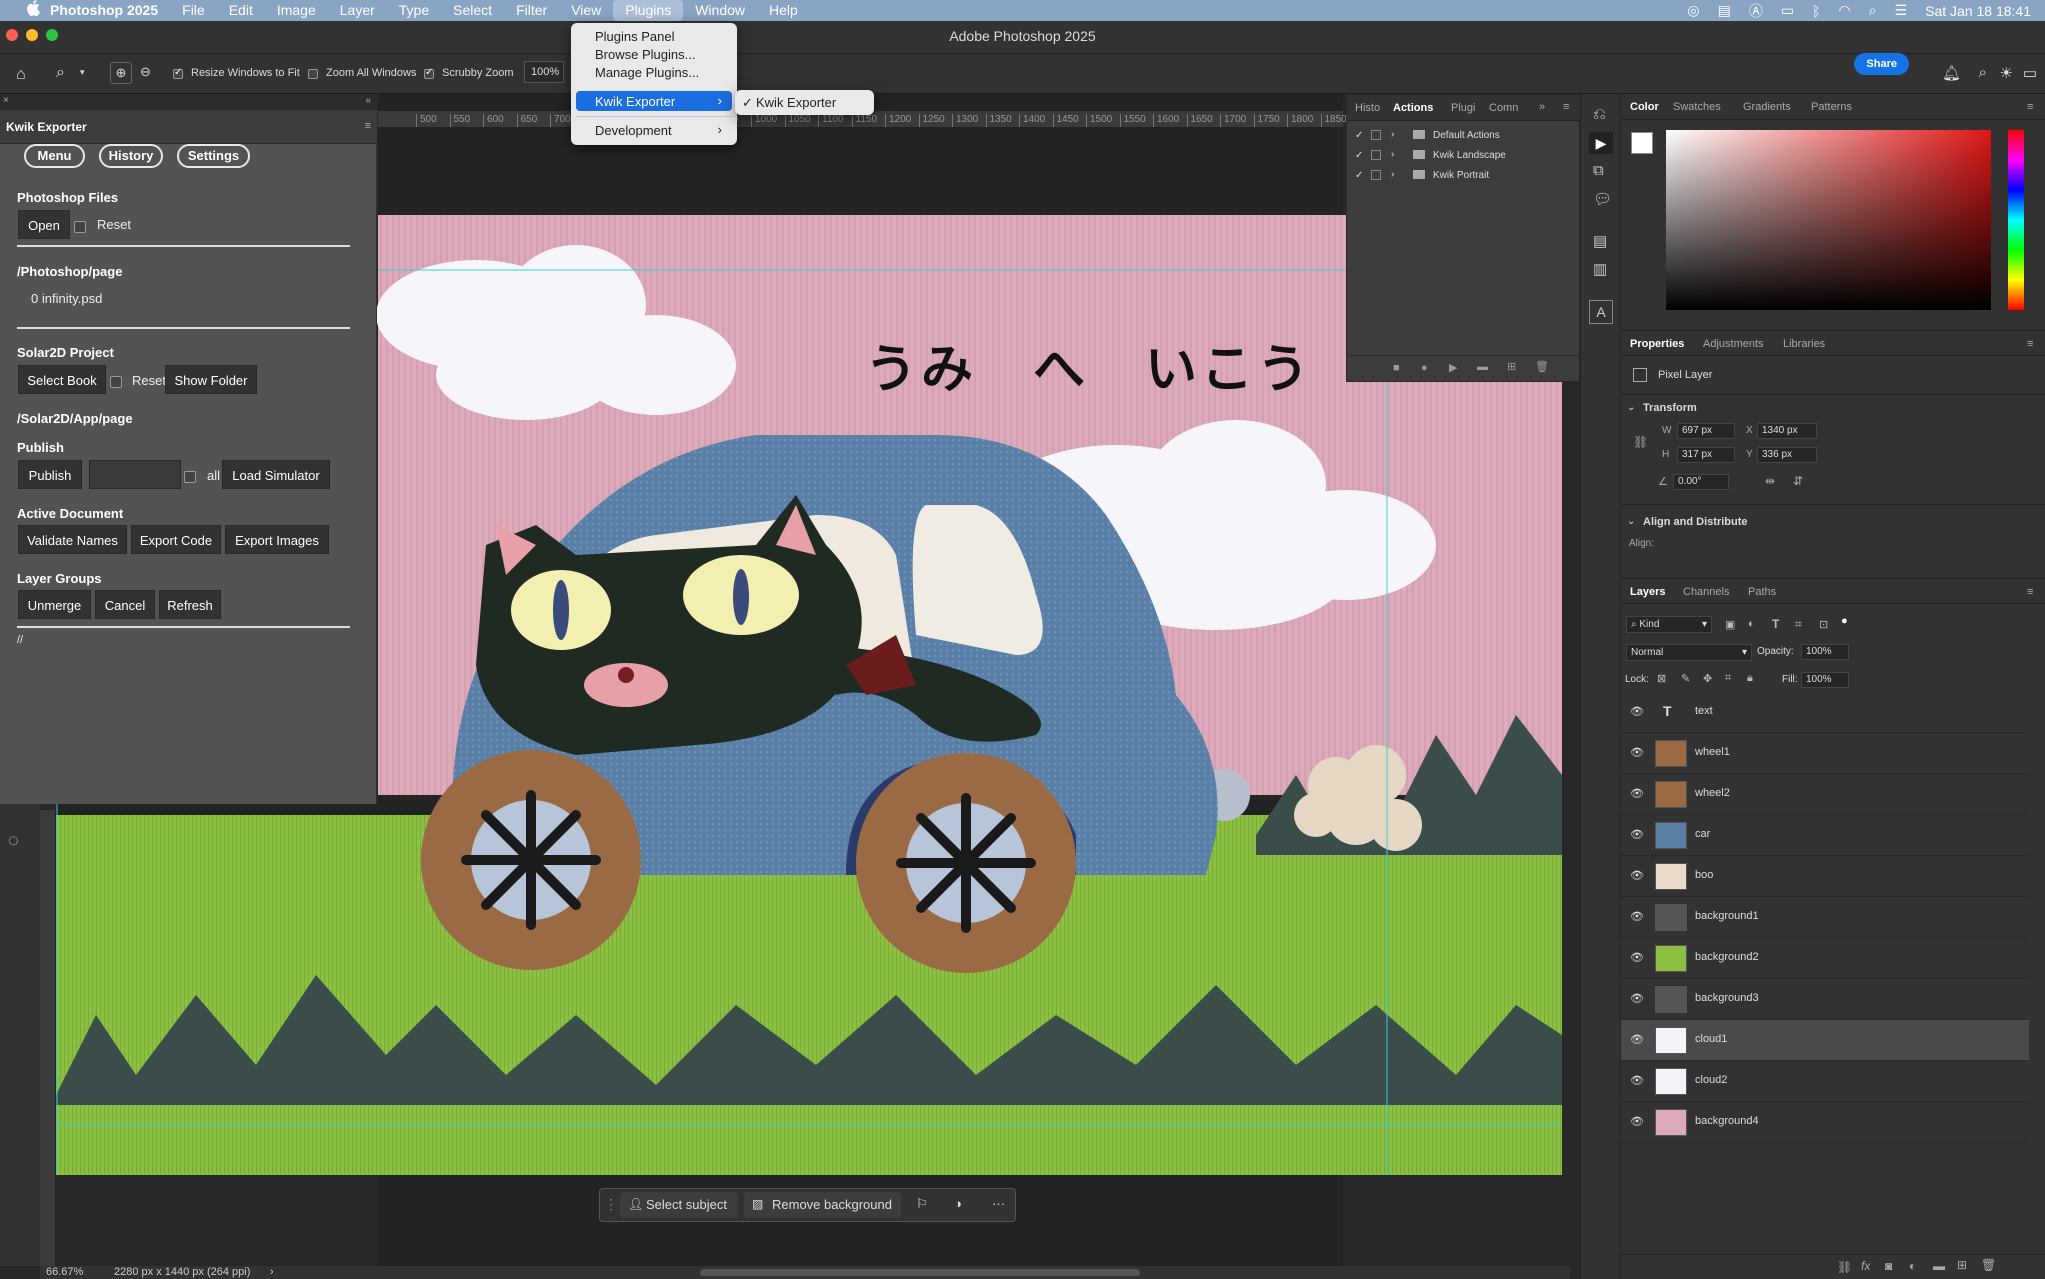  I want to click on input-source-icon: Ⓐ, so click(1756, 11).